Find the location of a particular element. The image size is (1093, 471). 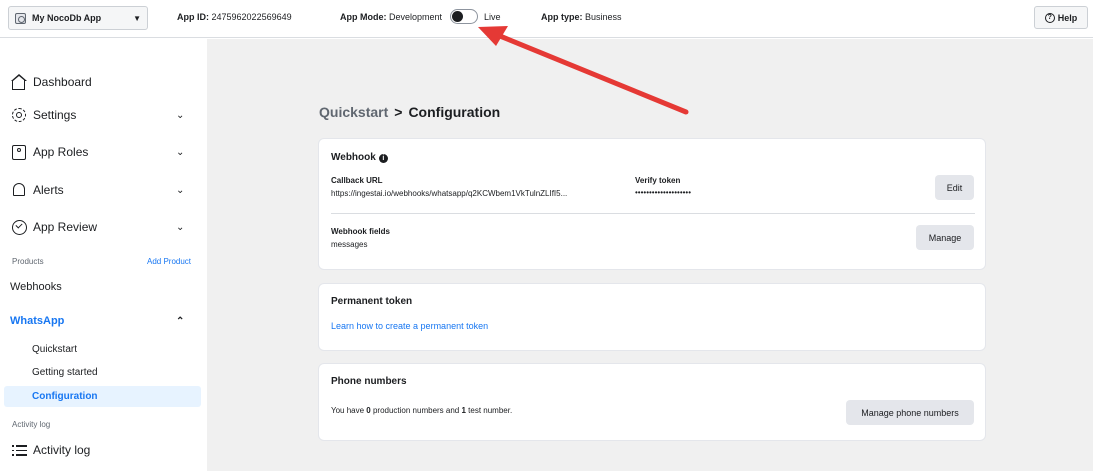

sidebar-item-activity-log: Activity log is located at coordinates (103, 450).